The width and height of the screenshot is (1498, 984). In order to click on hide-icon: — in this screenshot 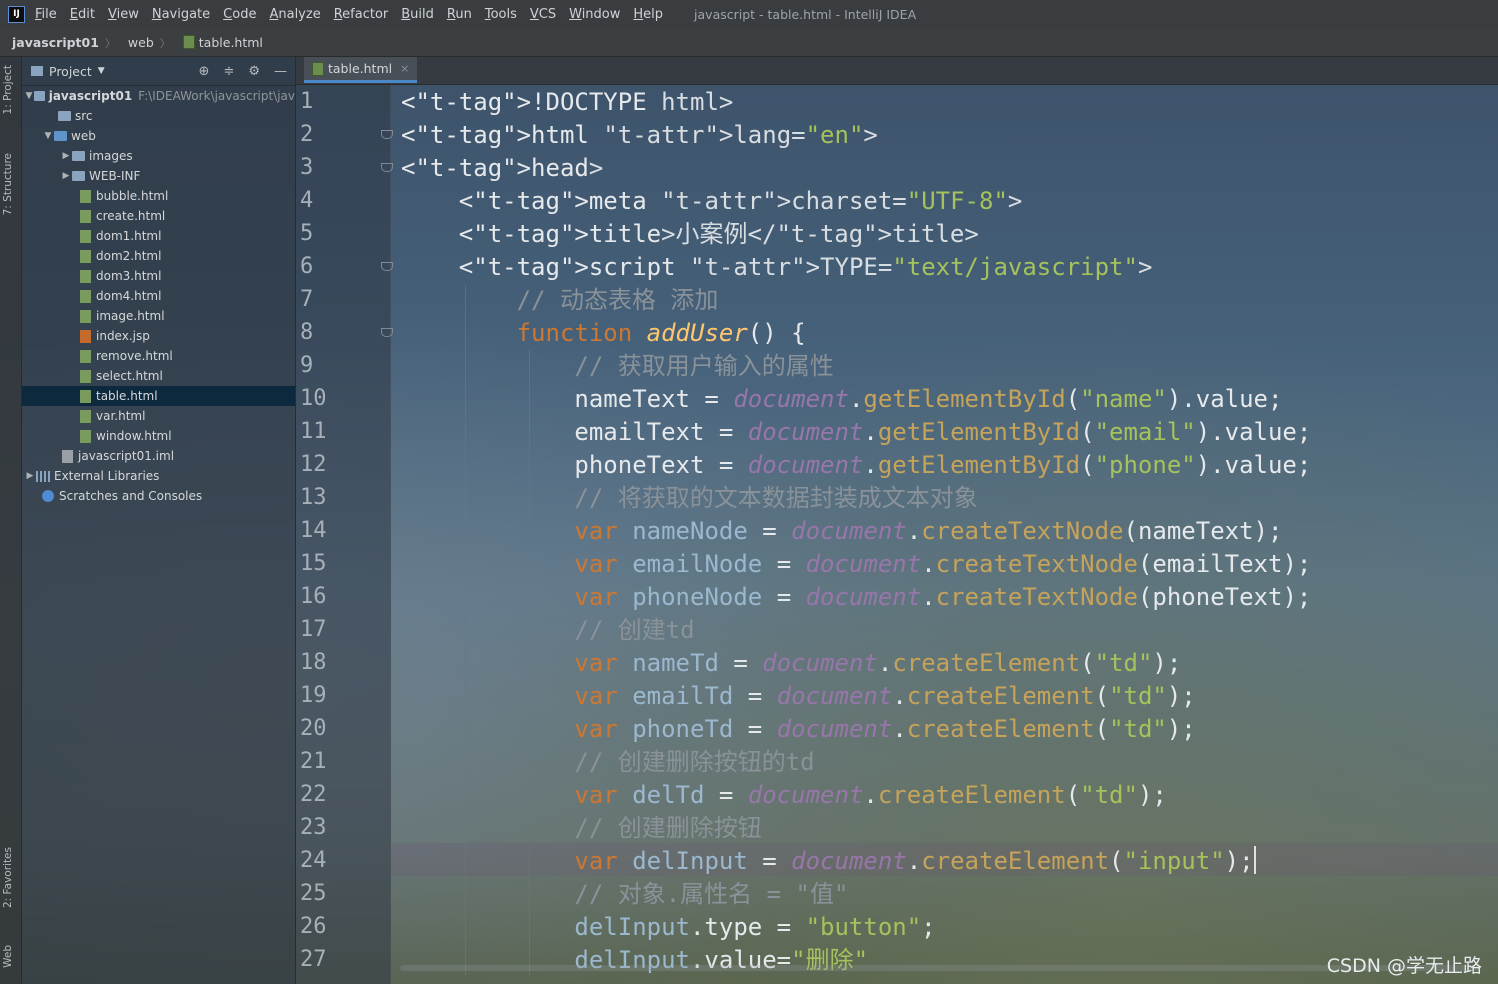, I will do `click(280, 71)`.